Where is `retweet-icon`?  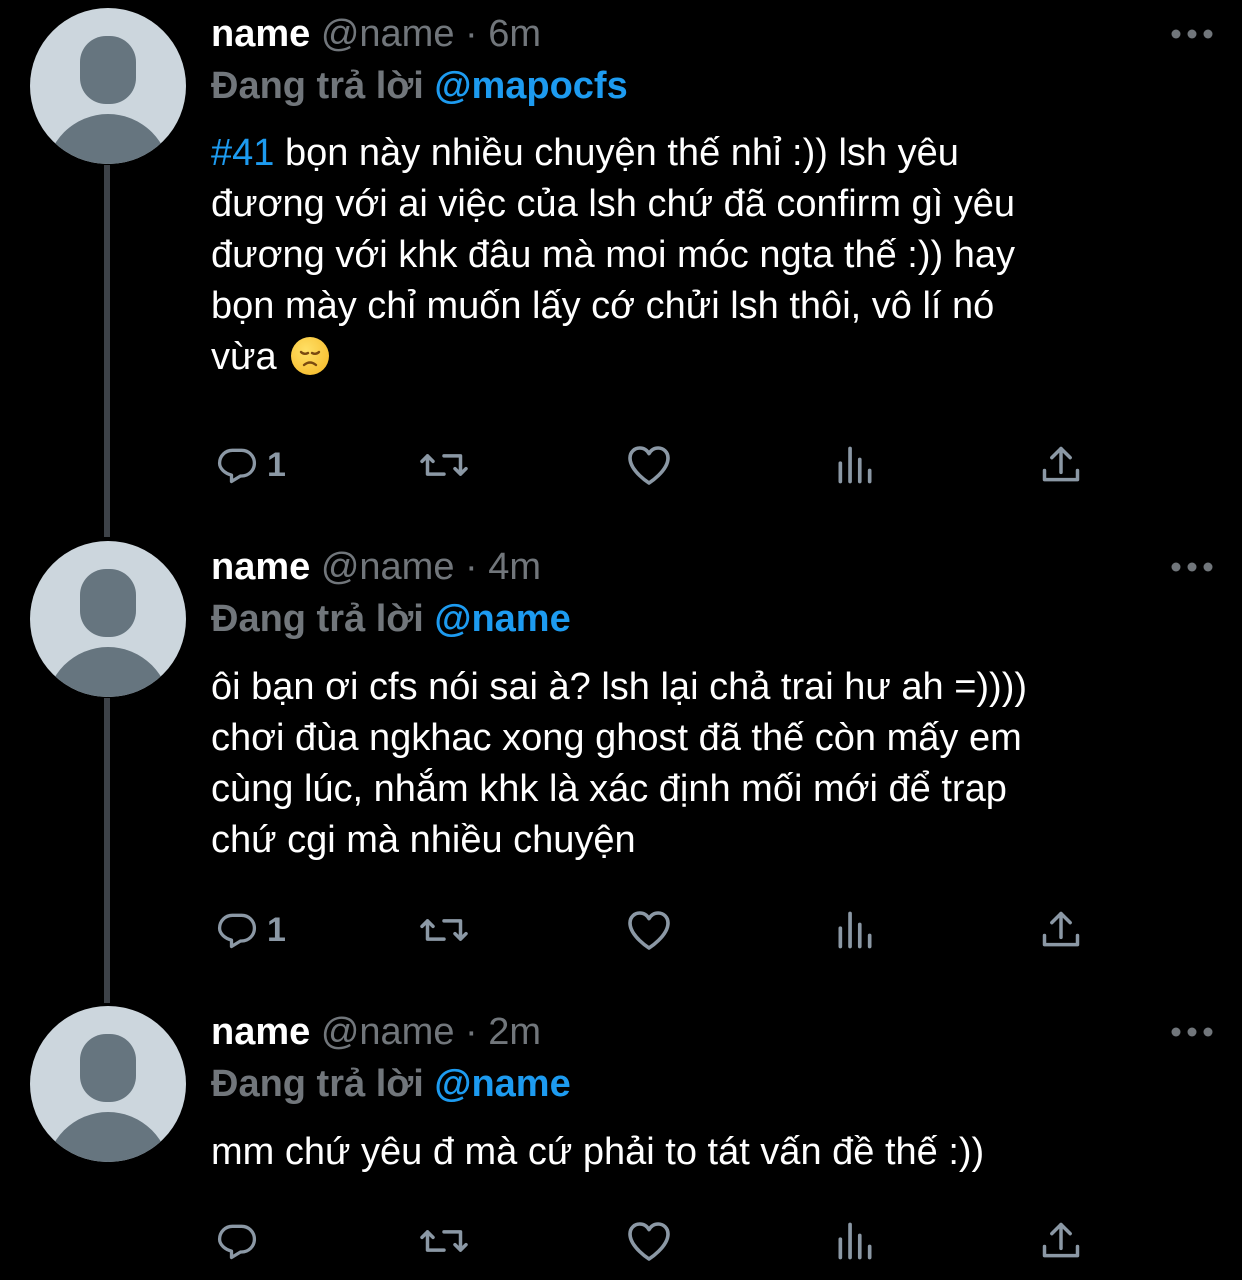 retweet-icon is located at coordinates (444, 1241).